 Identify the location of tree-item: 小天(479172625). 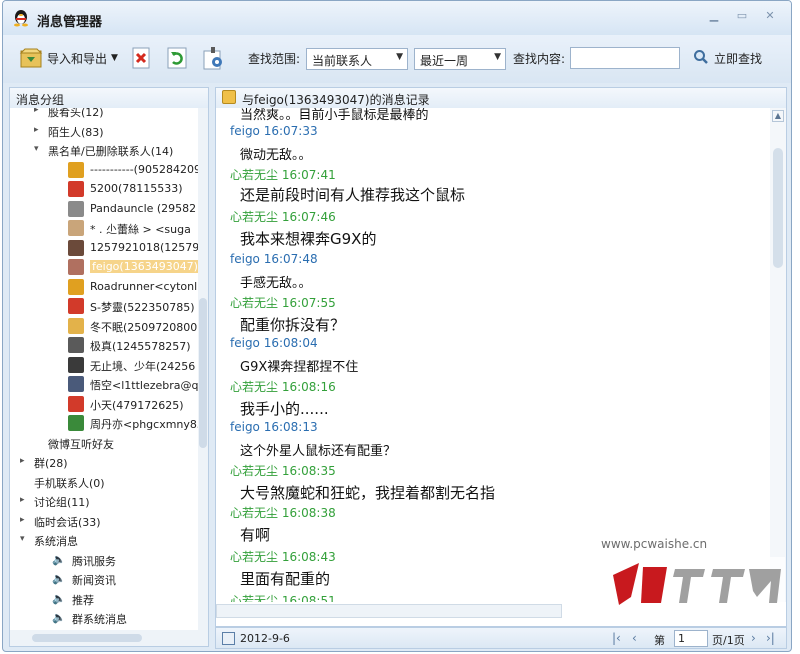
(104, 405).